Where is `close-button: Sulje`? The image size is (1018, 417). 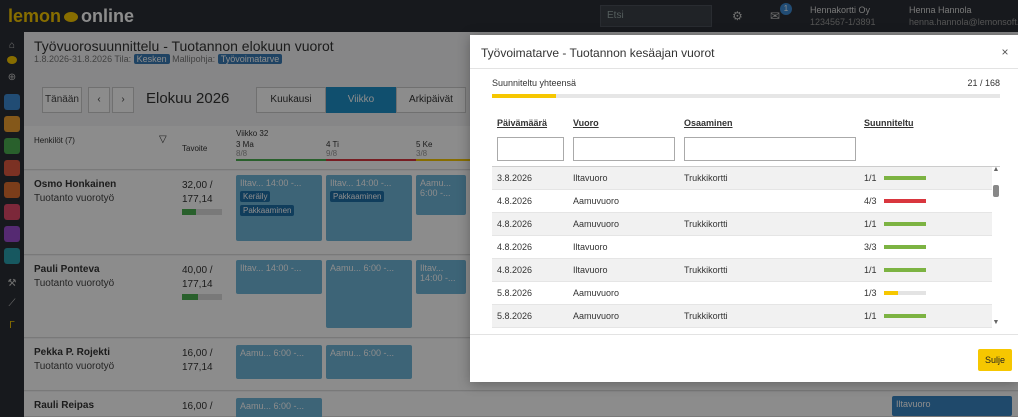
close-button: Sulje is located at coordinates (995, 360).